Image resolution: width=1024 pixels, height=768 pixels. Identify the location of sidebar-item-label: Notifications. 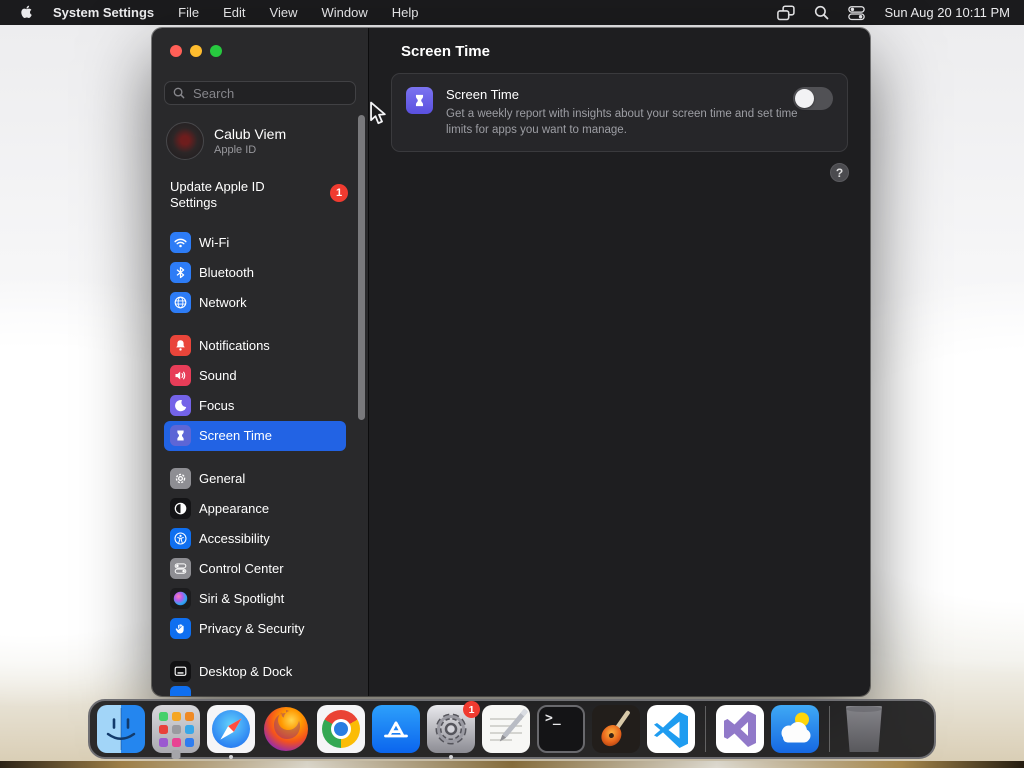
(234, 345).